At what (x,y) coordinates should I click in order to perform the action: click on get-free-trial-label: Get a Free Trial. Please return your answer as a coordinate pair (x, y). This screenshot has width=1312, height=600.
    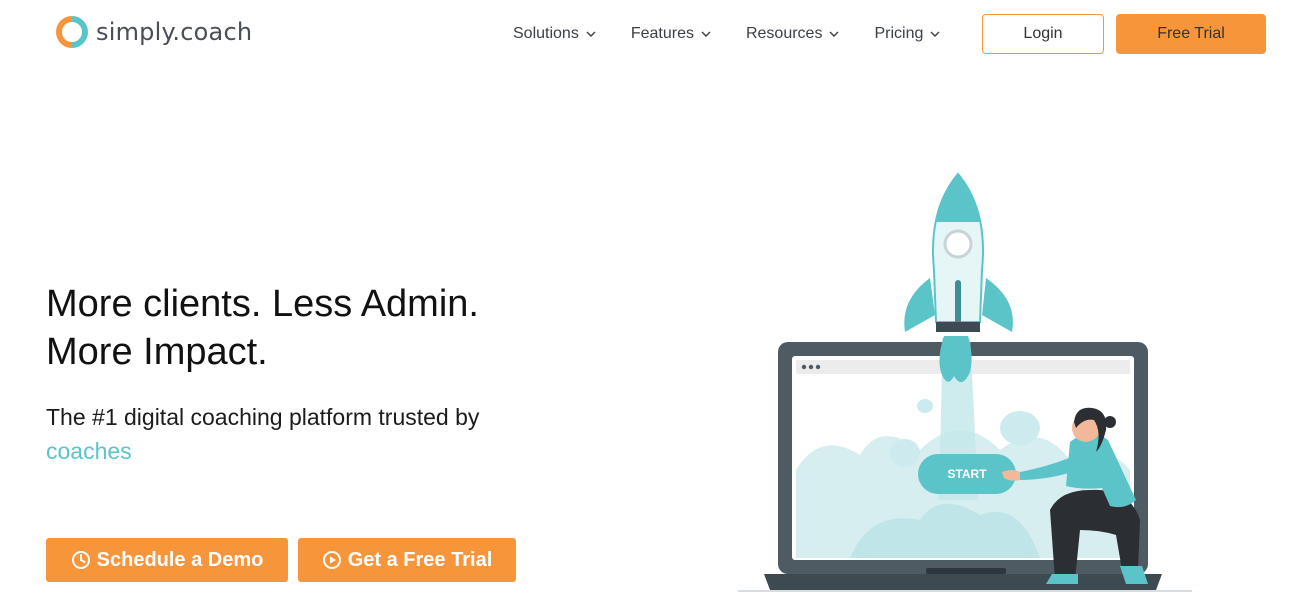
    Looking at the image, I should click on (420, 559).